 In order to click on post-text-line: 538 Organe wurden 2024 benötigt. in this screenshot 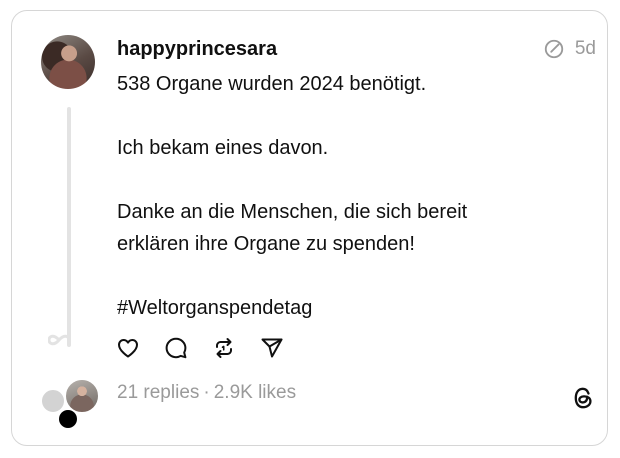, I will do `click(272, 84)`.